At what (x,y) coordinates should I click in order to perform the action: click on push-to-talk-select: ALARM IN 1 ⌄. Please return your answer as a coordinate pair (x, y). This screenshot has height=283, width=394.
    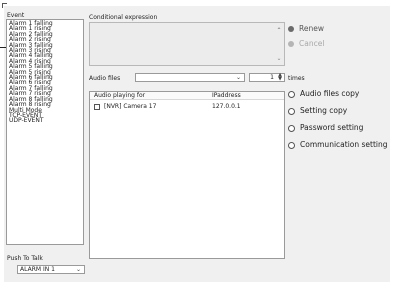
    Looking at the image, I should click on (51, 269).